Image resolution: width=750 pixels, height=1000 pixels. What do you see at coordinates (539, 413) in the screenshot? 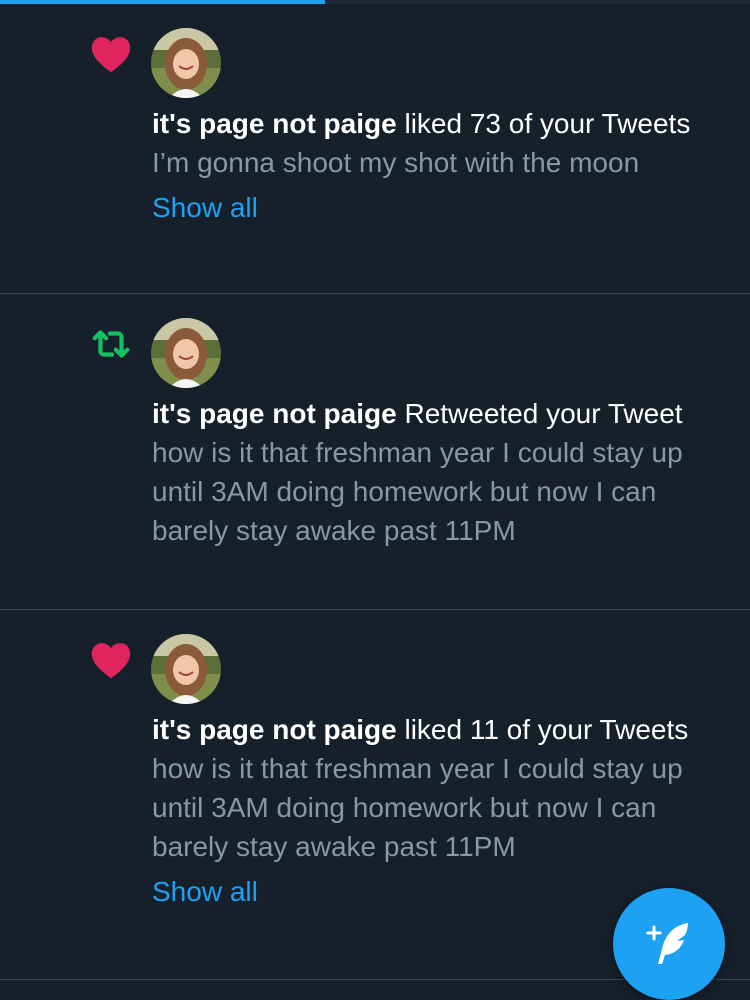
I see `notification-action: Retweeted your Tweet` at bounding box center [539, 413].